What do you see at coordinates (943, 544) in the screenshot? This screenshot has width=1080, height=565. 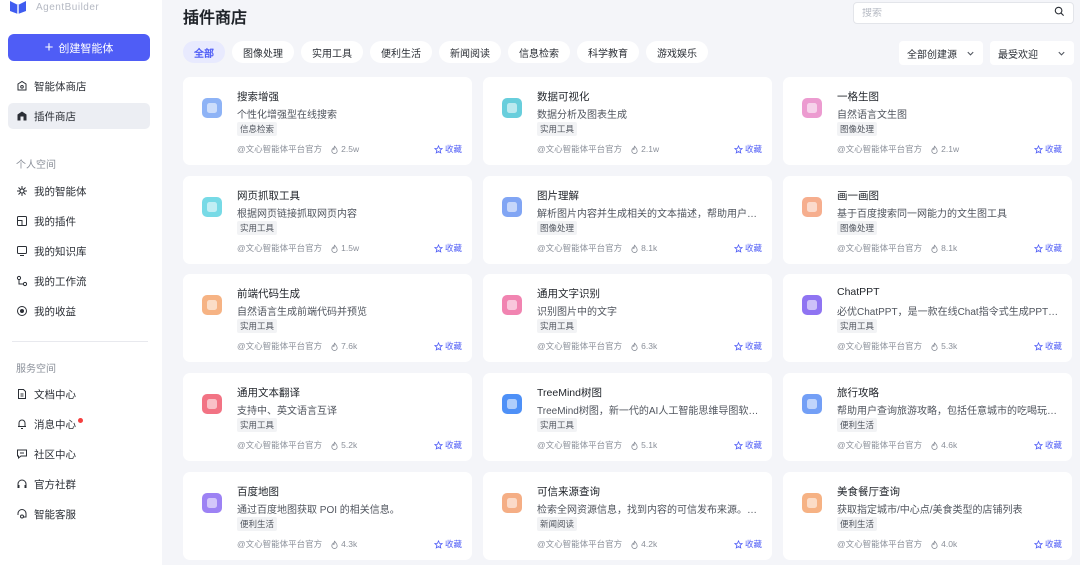 I see `plugin-heat: 4.0k` at bounding box center [943, 544].